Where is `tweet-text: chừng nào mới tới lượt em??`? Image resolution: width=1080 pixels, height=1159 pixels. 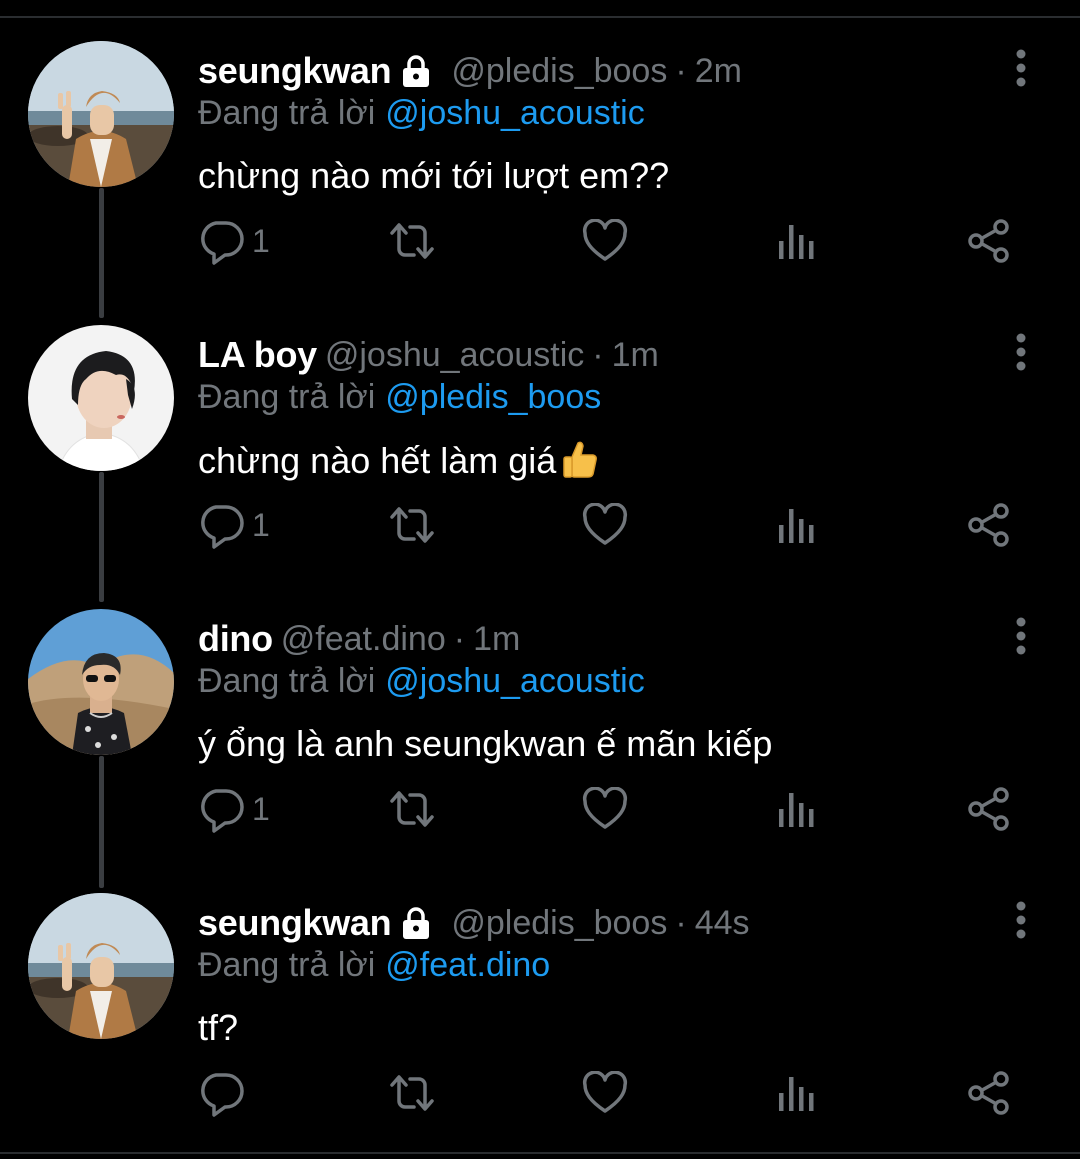
tweet-text: chừng nào mới tới lượt em?? is located at coordinates (433, 176).